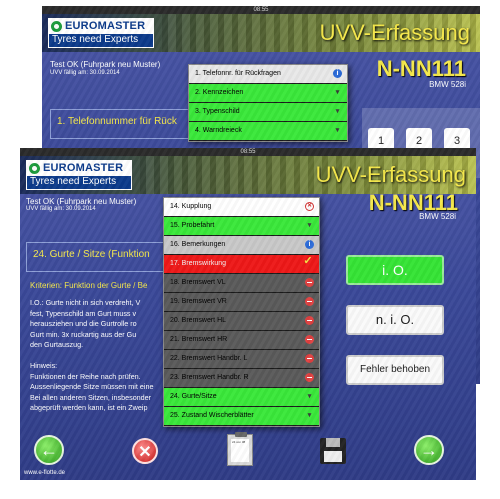 The height and width of the screenshot is (499, 500). Describe the element at coordinates (209, 358) in the screenshot. I see `dropdown-item-label: 22. Bremswert Handbr. L` at that location.